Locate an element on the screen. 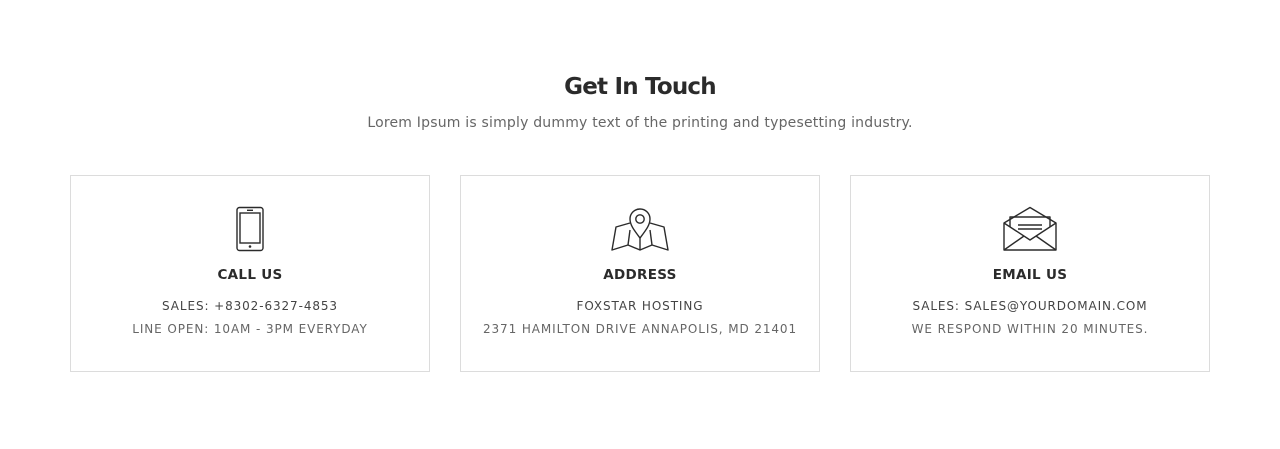  card-detail-primary: SALES: SALES@YOURDOMAIN.COM is located at coordinates (1030, 306).